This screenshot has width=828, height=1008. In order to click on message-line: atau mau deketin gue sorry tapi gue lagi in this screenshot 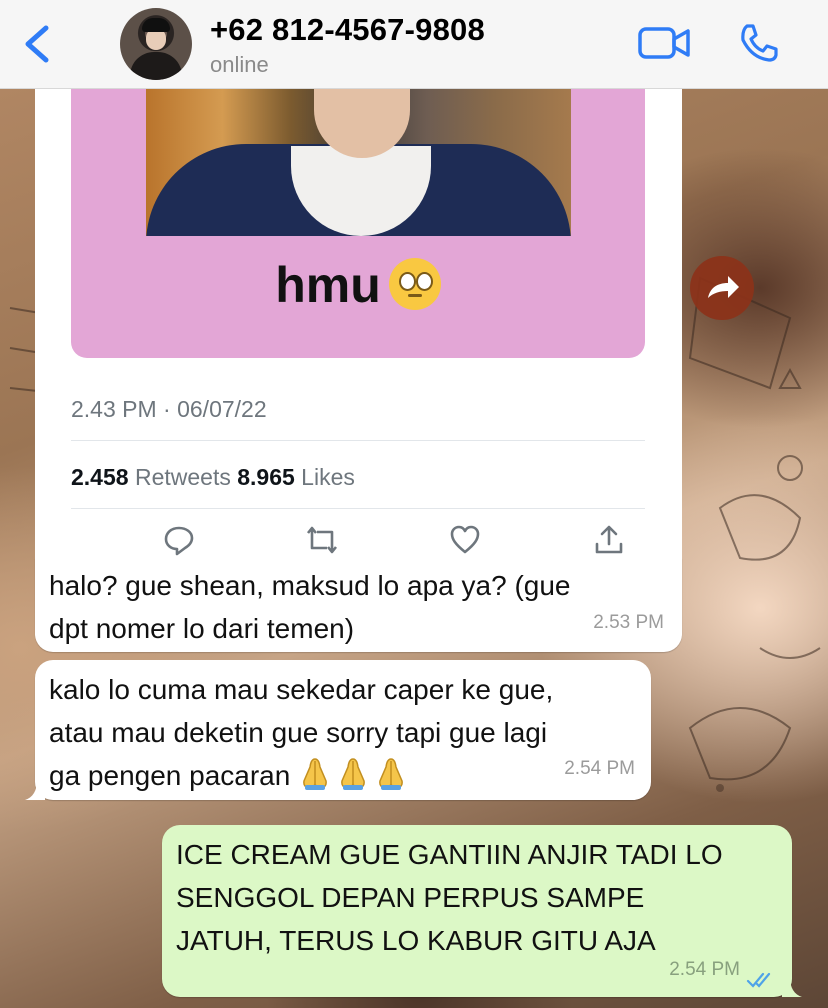, I will do `click(298, 732)`.